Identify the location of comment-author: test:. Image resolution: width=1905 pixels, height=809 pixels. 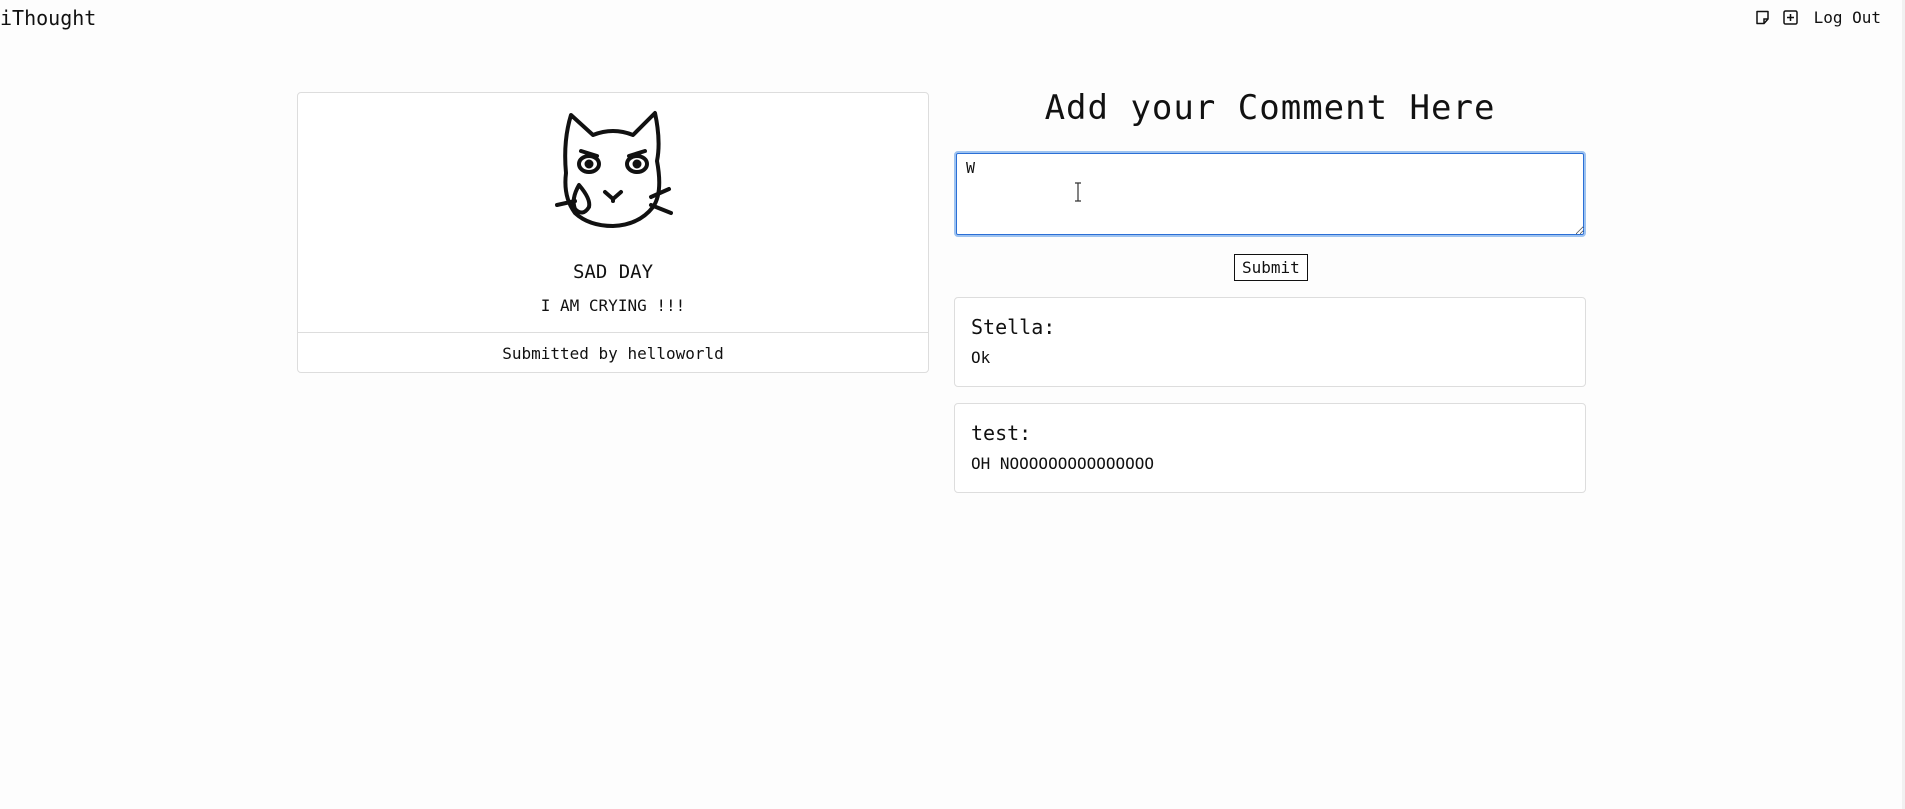
(1001, 433).